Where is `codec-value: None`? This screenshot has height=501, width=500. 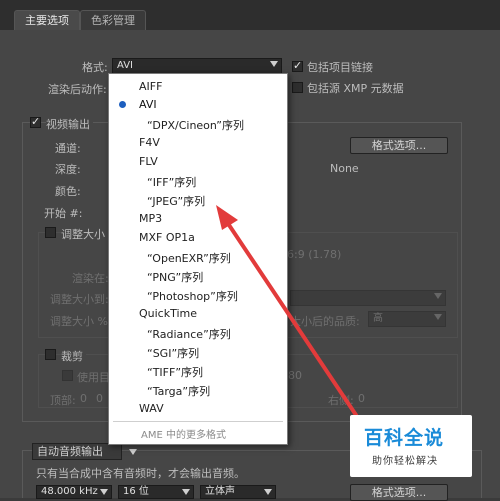 codec-value: None is located at coordinates (344, 168).